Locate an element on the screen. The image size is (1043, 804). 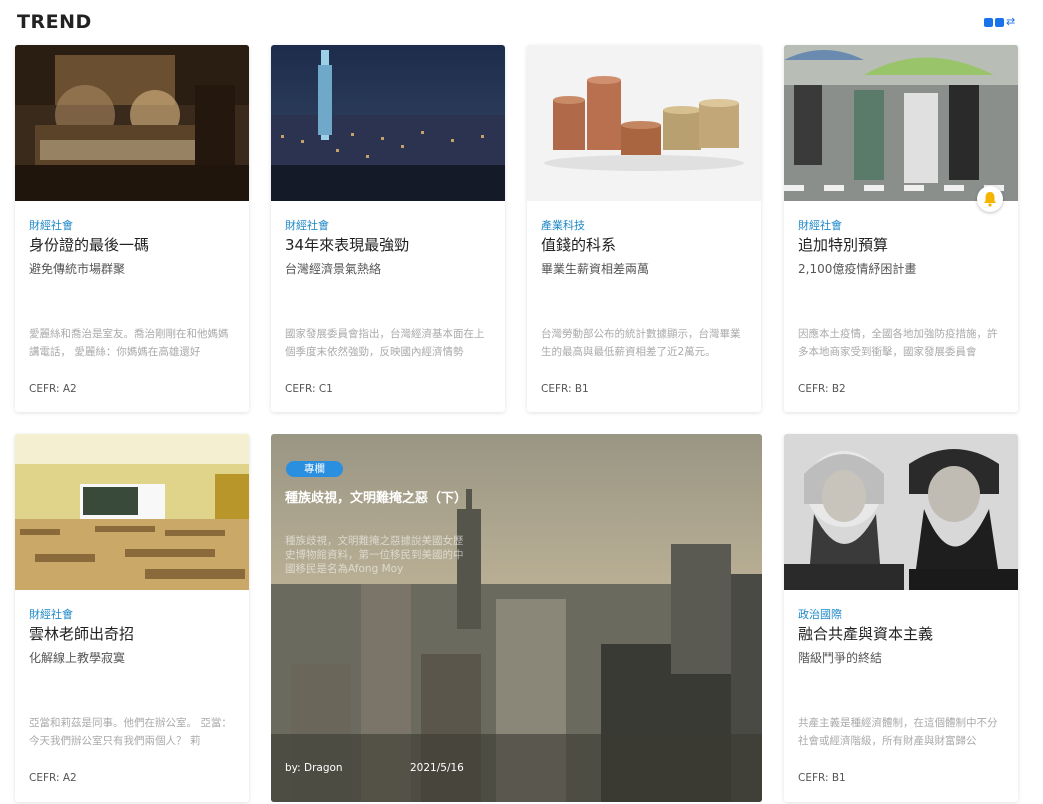
grid-view-icon: ⇄ is located at coordinates (1001, 22).